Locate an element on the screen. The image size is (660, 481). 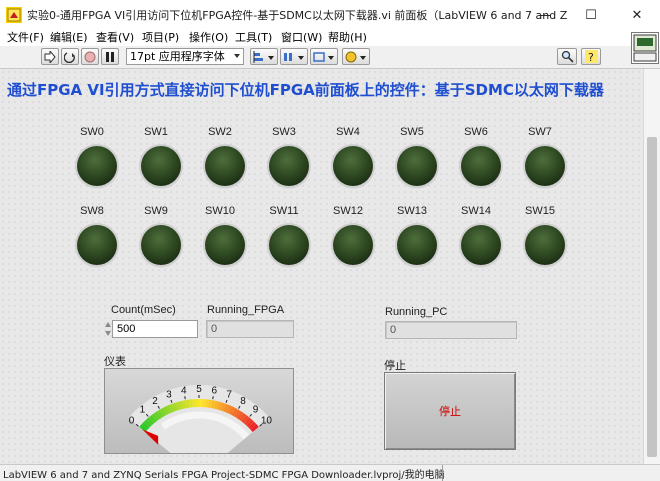
vi-connector-icon is located at coordinates (645, 48).